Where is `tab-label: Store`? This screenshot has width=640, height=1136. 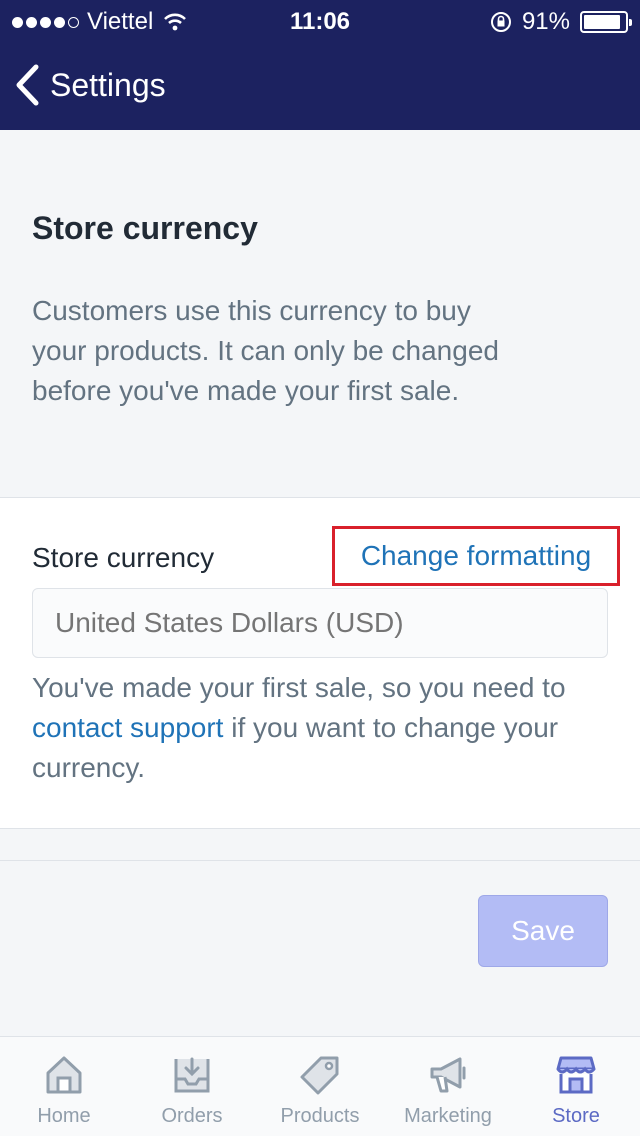 tab-label: Store is located at coordinates (576, 1116).